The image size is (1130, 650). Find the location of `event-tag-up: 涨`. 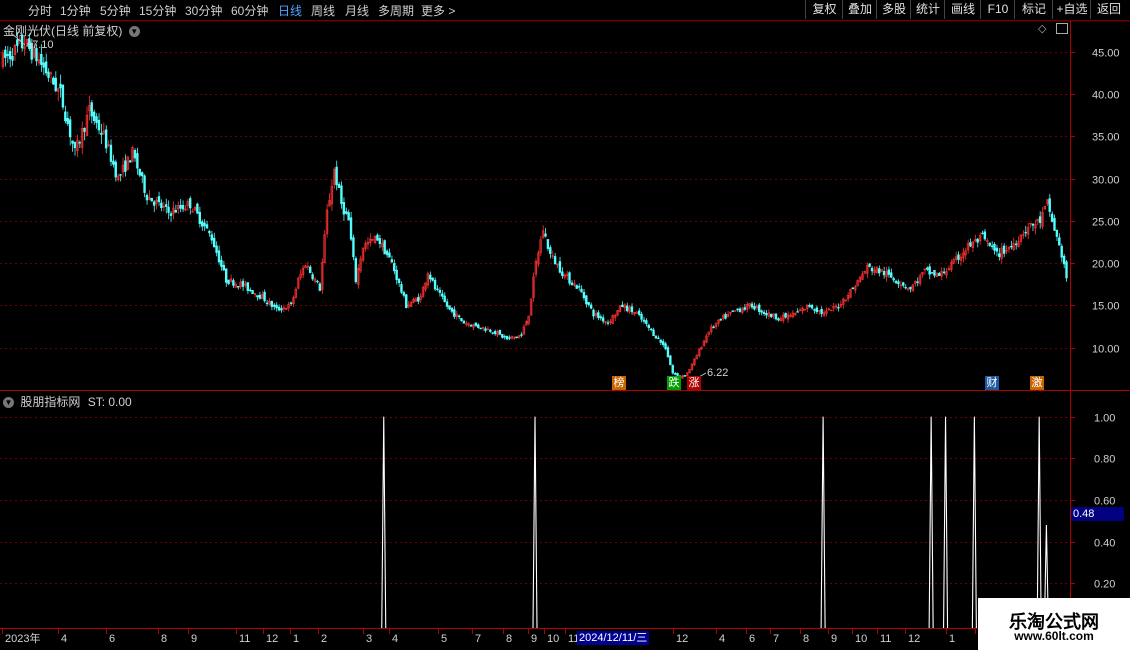

event-tag-up: 涨 is located at coordinates (694, 383).